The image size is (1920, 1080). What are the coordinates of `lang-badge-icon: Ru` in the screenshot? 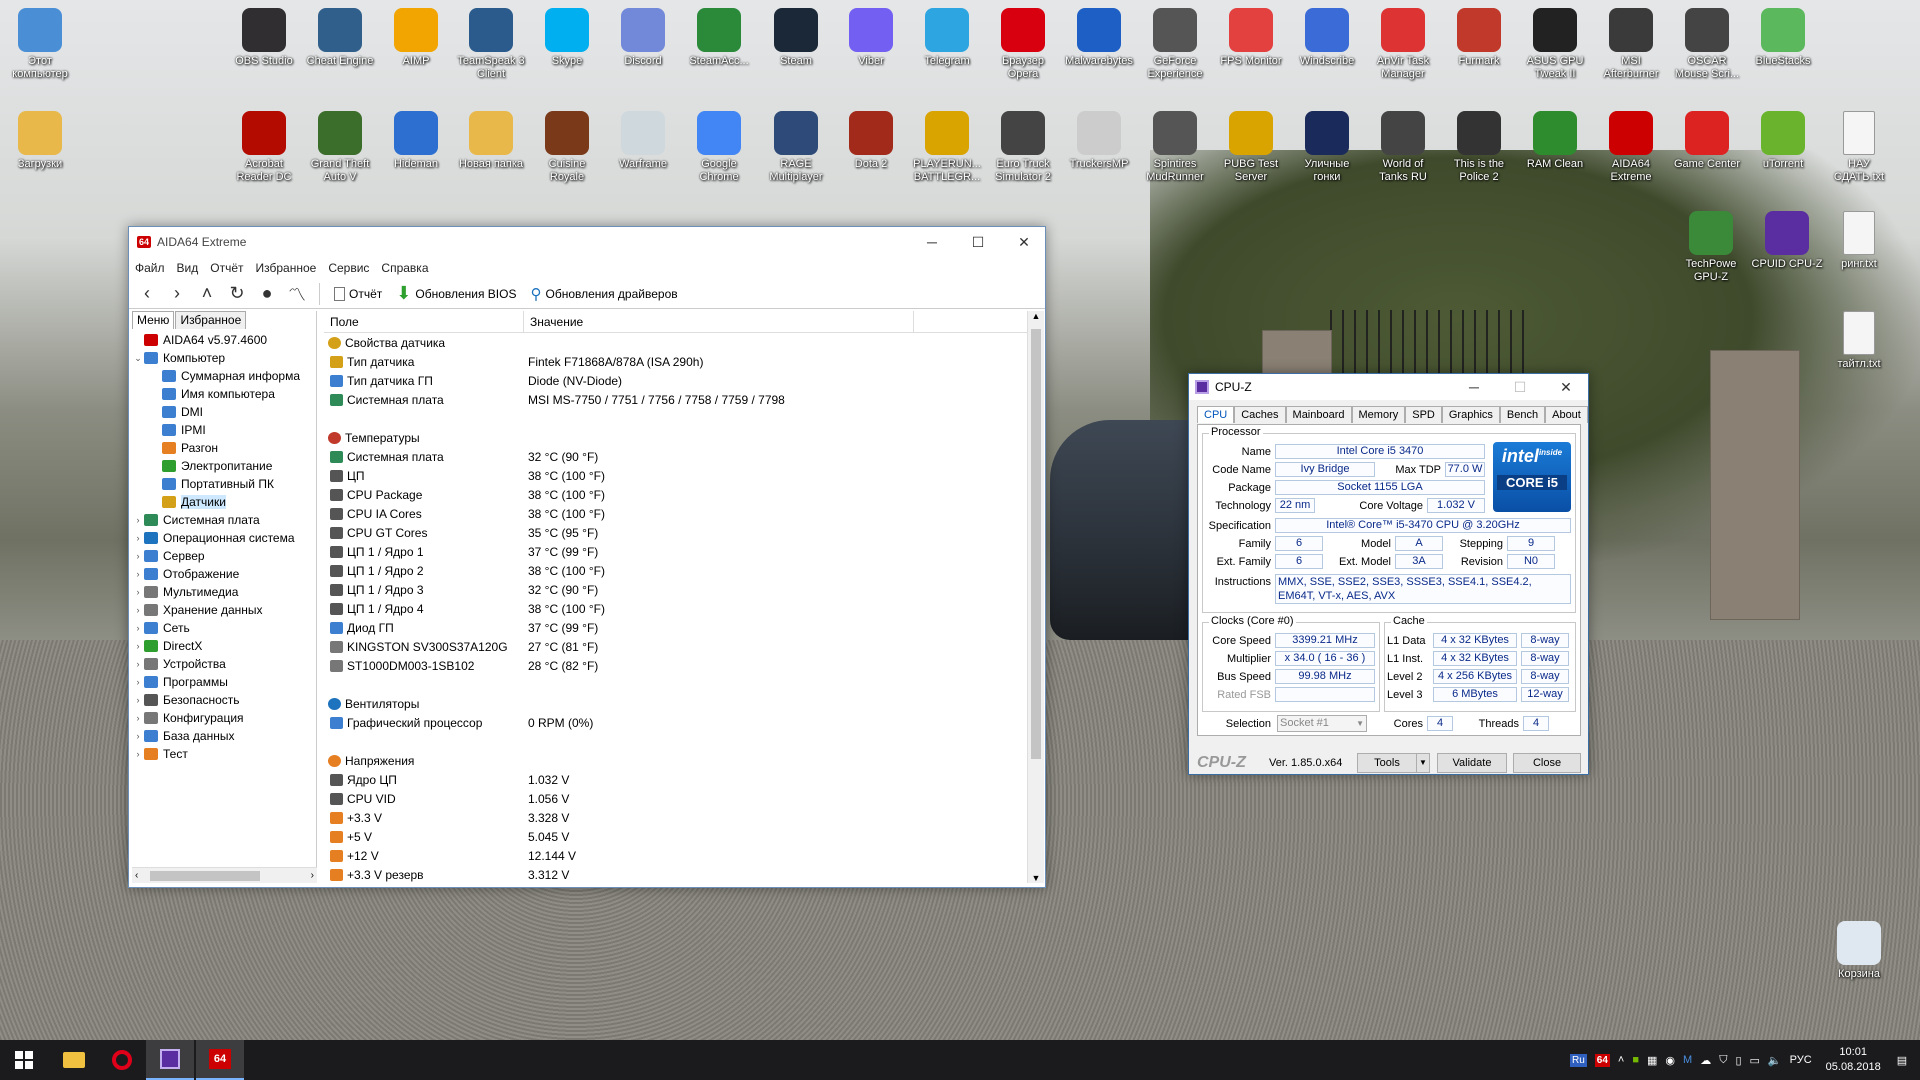 It's located at (1578, 1060).